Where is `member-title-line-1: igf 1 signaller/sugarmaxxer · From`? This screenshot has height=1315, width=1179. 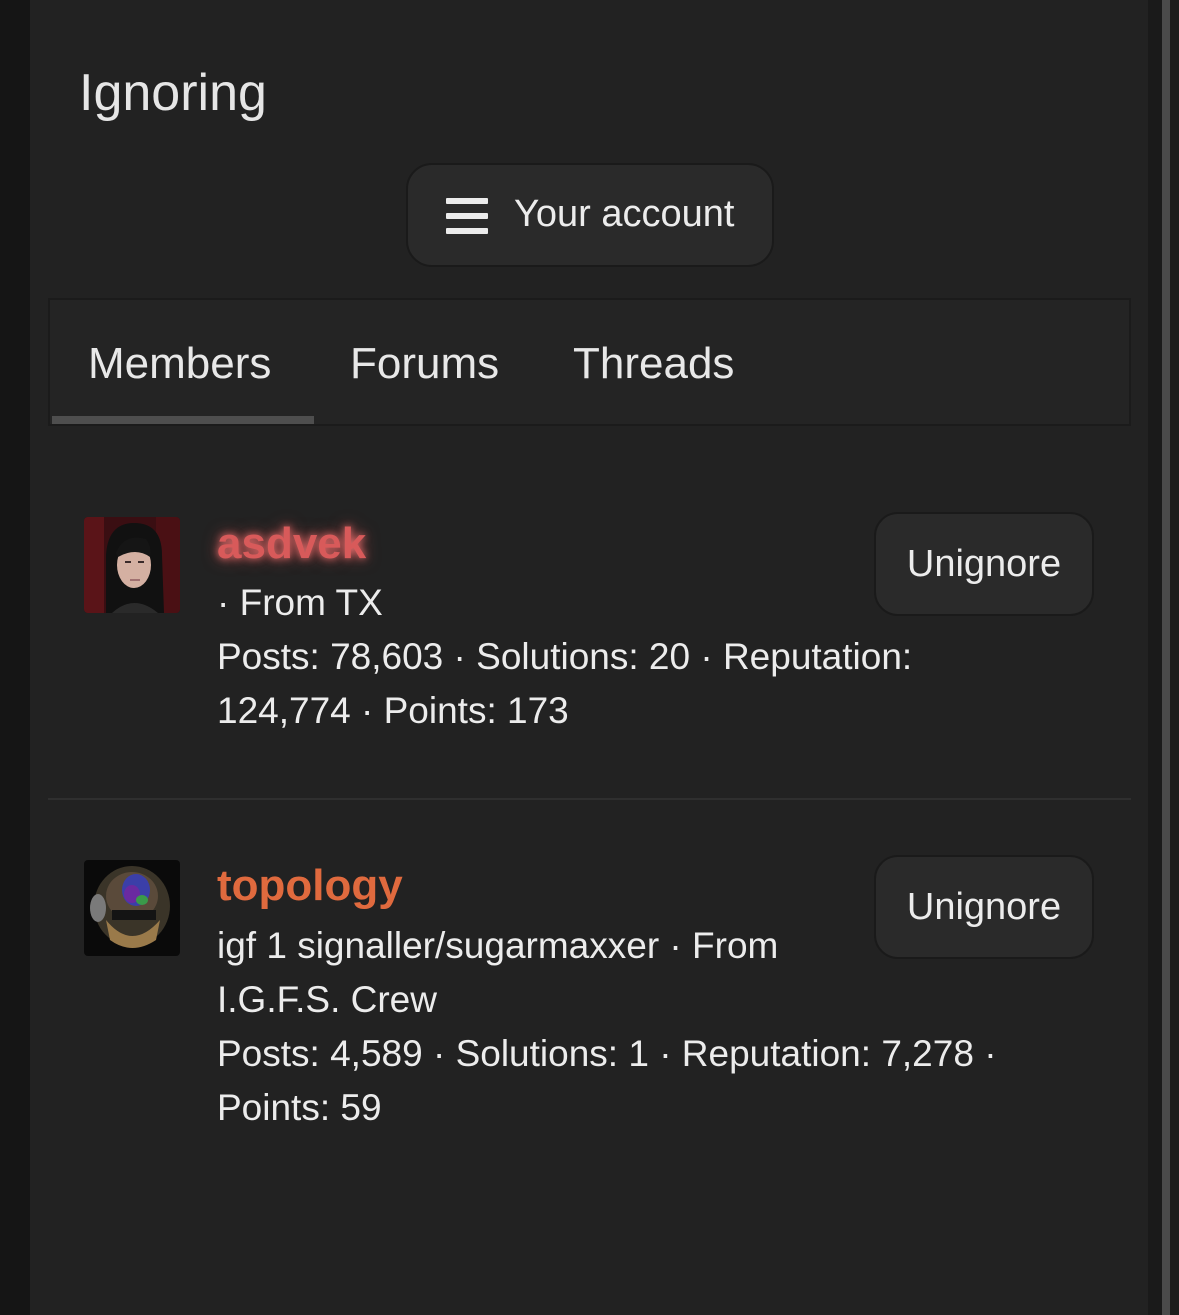 member-title-line-1: igf 1 signaller/sugarmaxxer · From is located at coordinates (498, 945).